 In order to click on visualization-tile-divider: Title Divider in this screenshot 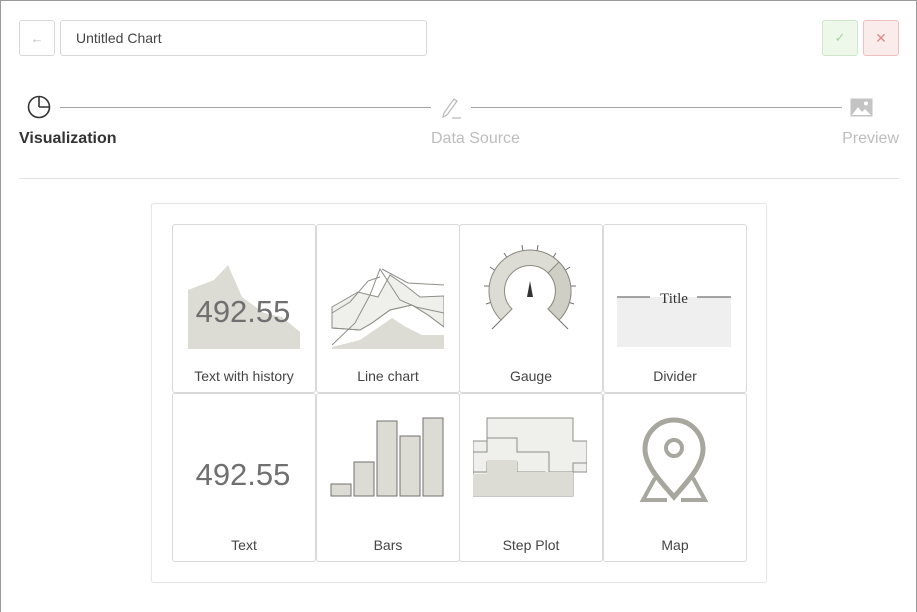, I will do `click(675, 308)`.